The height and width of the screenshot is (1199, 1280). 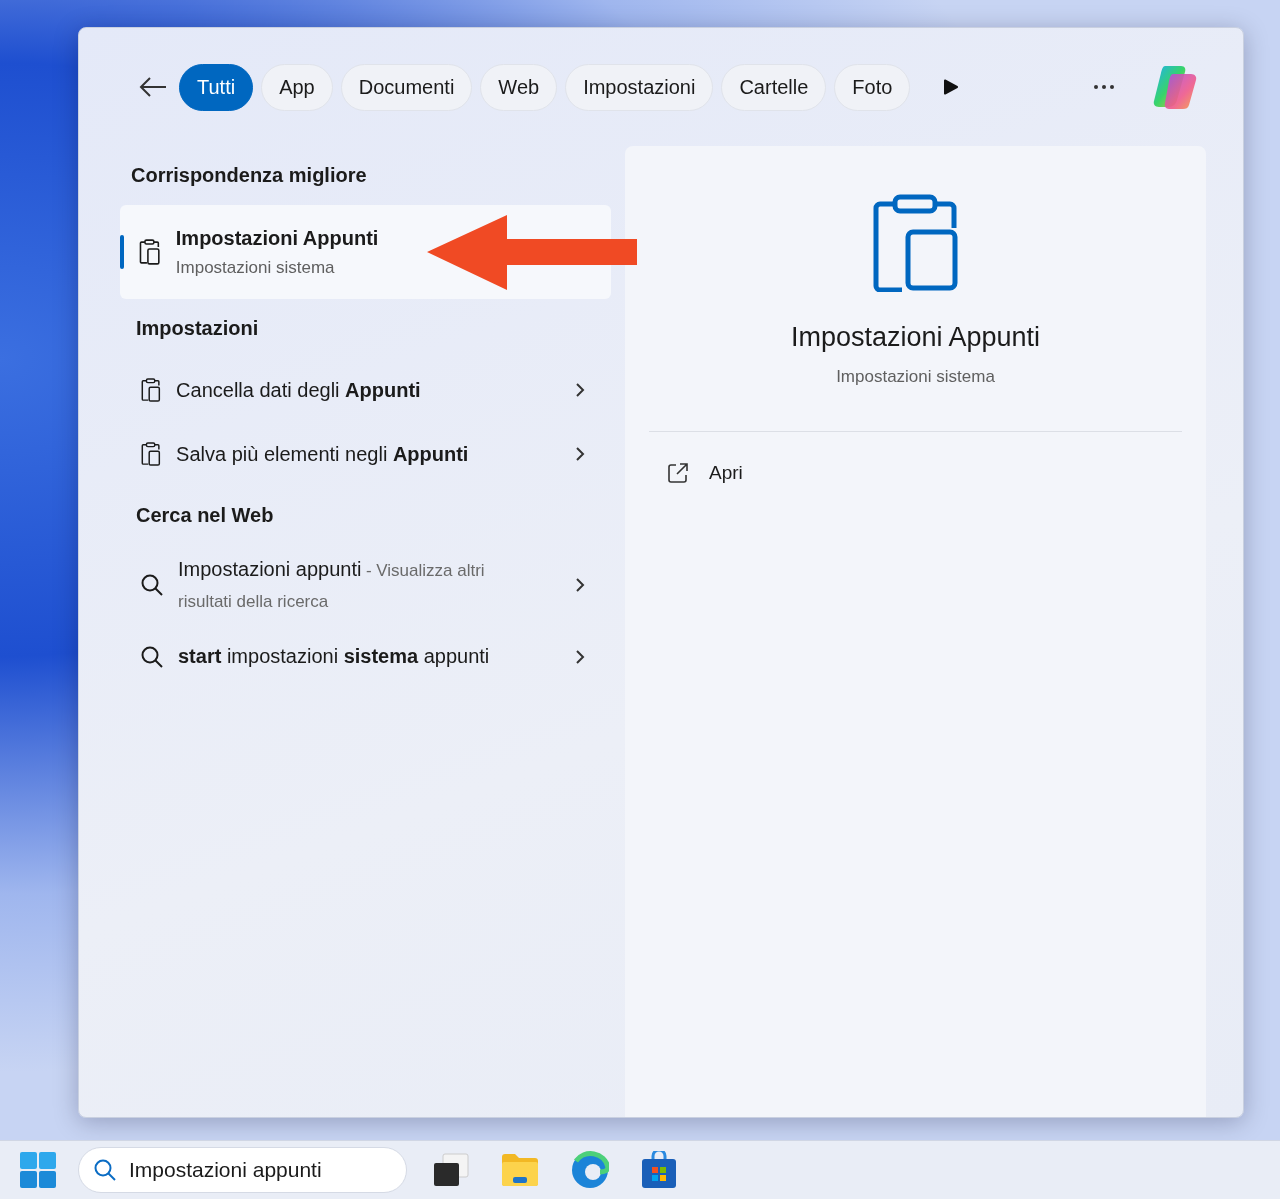 I want to click on filter-tab: Impostazioni, so click(x=639, y=87).